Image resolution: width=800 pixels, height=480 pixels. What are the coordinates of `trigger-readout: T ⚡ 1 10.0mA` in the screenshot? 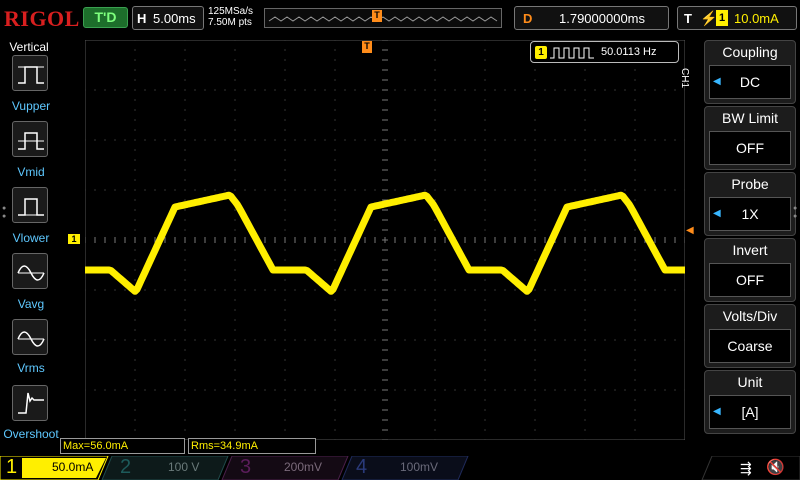 It's located at (737, 18).